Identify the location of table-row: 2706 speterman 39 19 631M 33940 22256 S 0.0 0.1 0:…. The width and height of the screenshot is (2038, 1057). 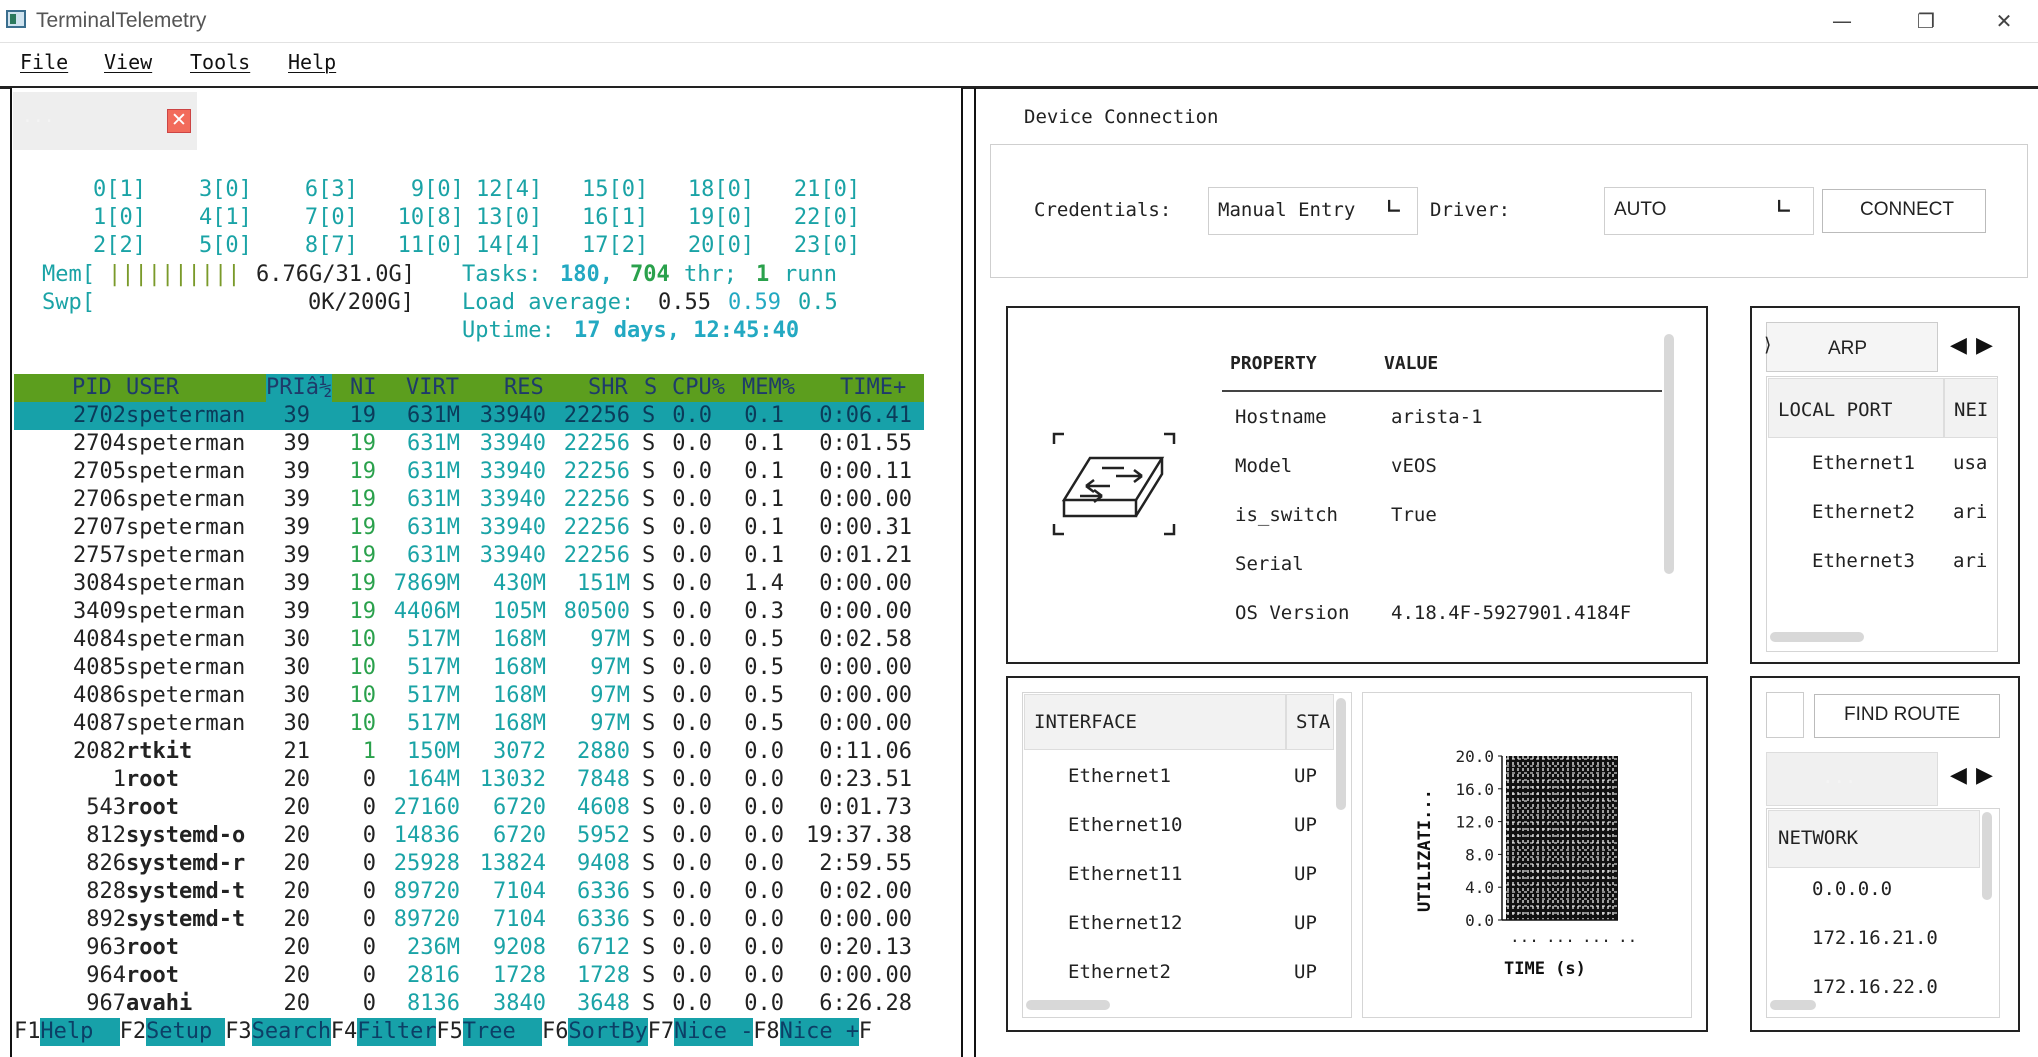
(469, 500).